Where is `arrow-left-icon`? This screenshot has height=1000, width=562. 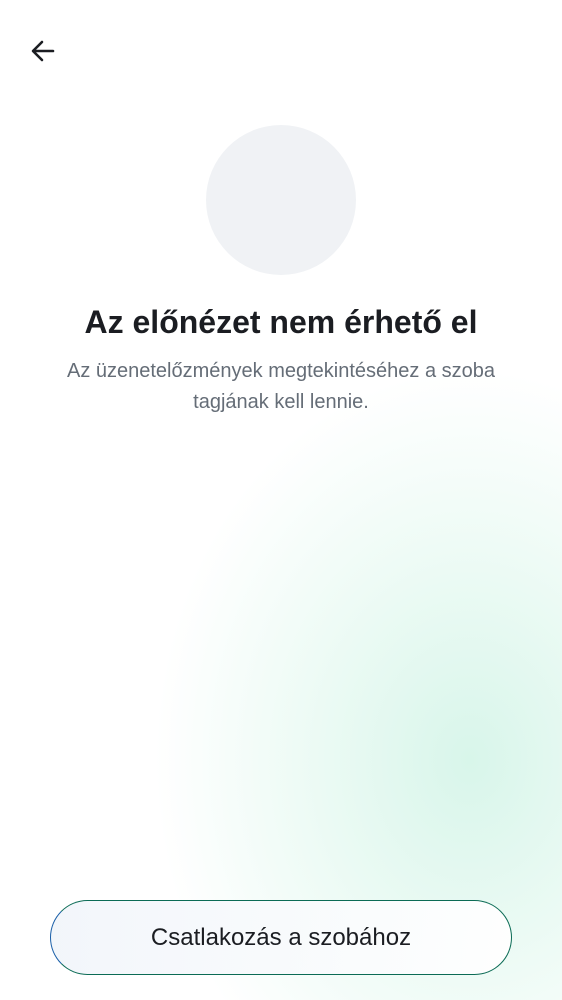 arrow-left-icon is located at coordinates (43, 51).